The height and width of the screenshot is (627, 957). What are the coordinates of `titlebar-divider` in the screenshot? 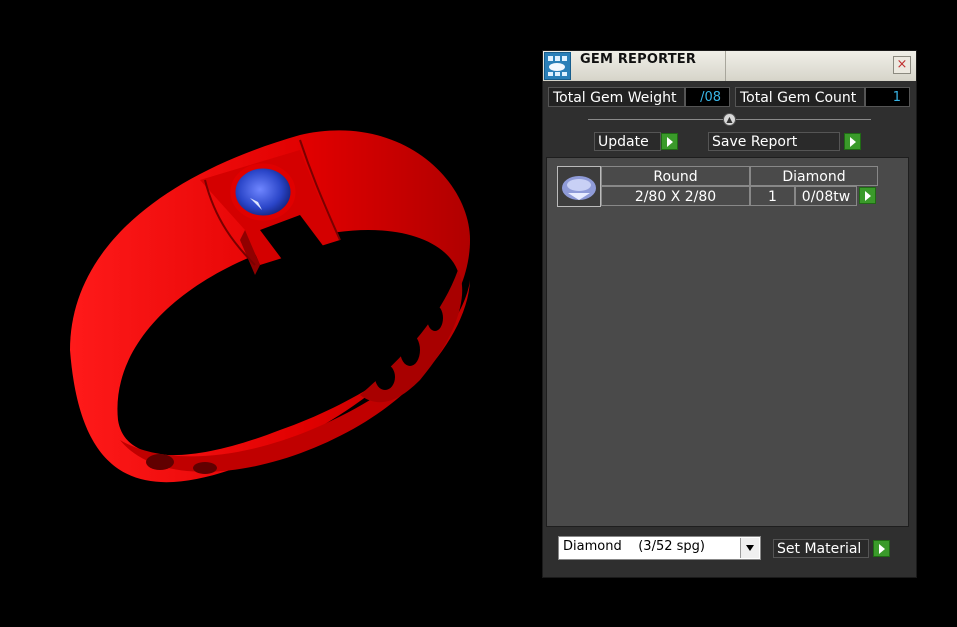 It's located at (725, 66).